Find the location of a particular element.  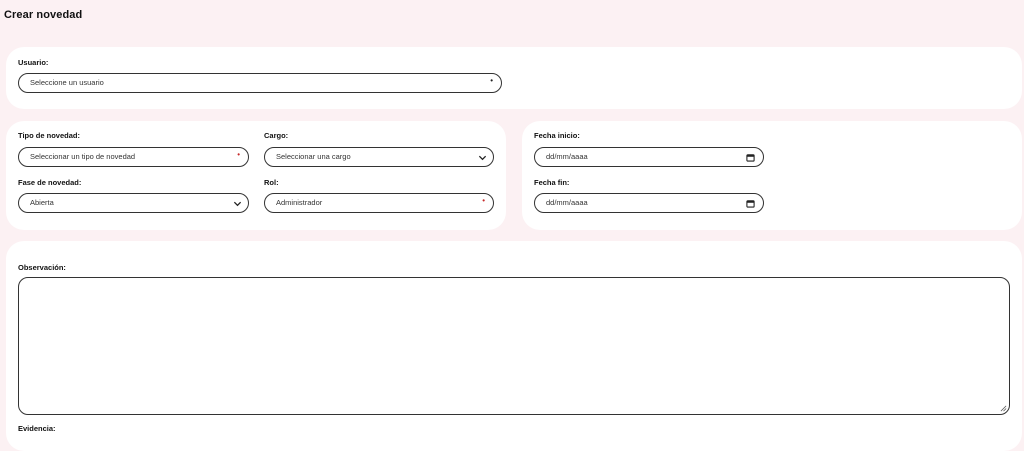

fecha-fin-label: Fecha fin: is located at coordinates (552, 182).